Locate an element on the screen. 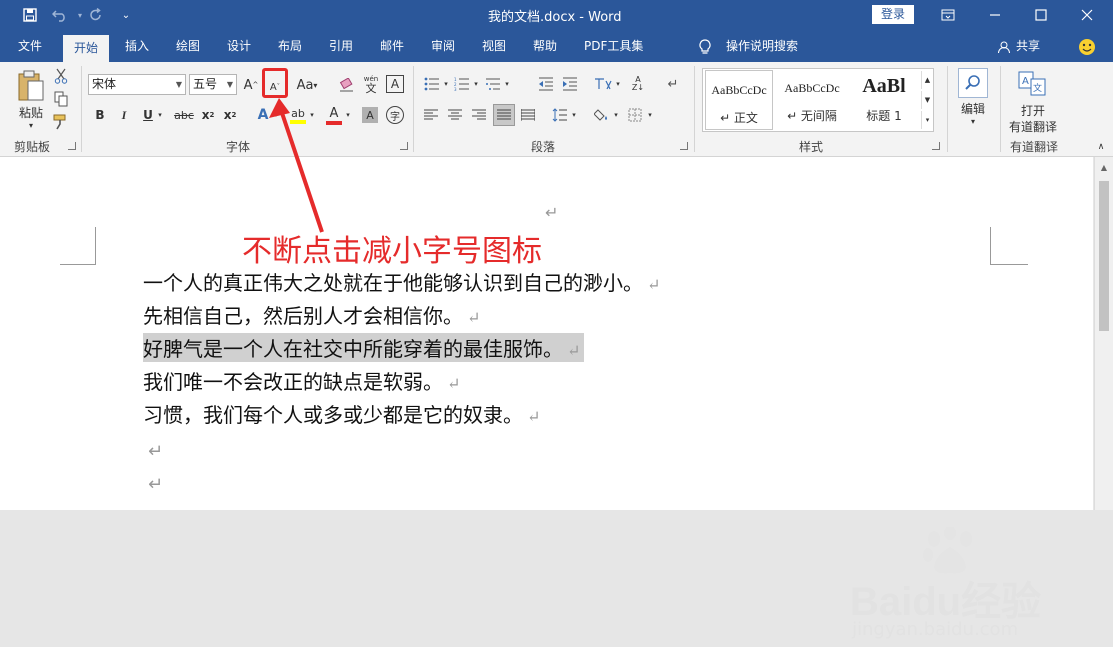 Image resolution: width=1113 pixels, height=647 pixels. annotation-text: 不断点击减小字号图标 is located at coordinates (392, 251).